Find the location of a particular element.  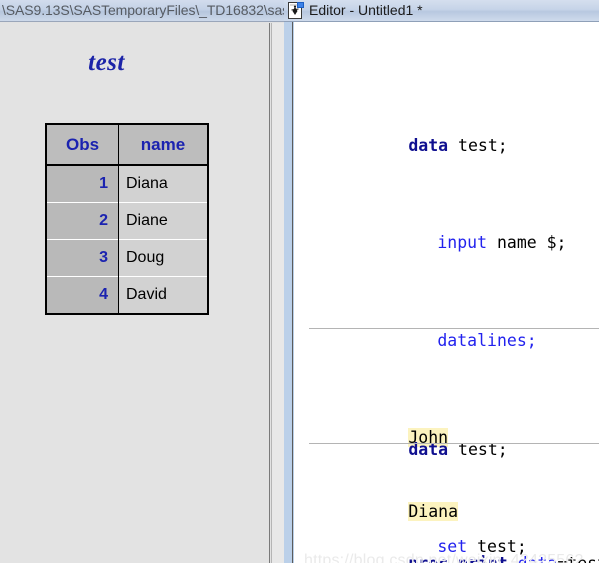

output-table-body: 1 Diana 2 Diane 3 Doug 4 David is located at coordinates (127, 239).